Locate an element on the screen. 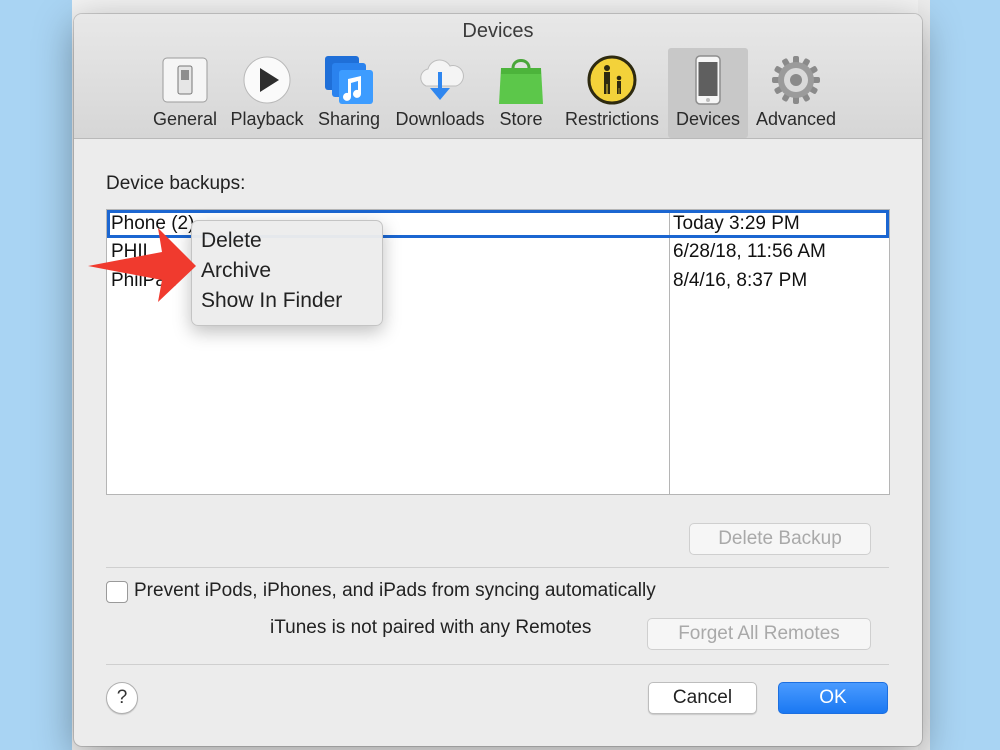  tab-label: Playback is located at coordinates (267, 119).